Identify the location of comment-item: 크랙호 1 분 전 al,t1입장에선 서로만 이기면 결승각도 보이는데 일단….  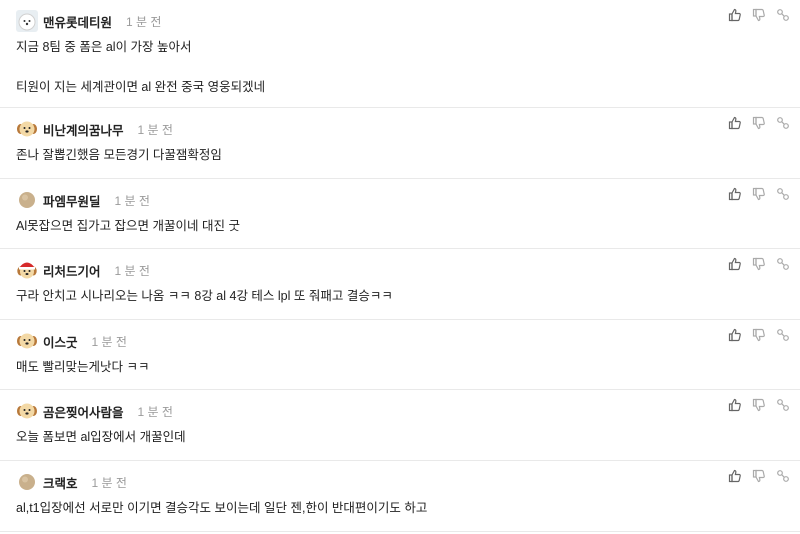
(400, 496).